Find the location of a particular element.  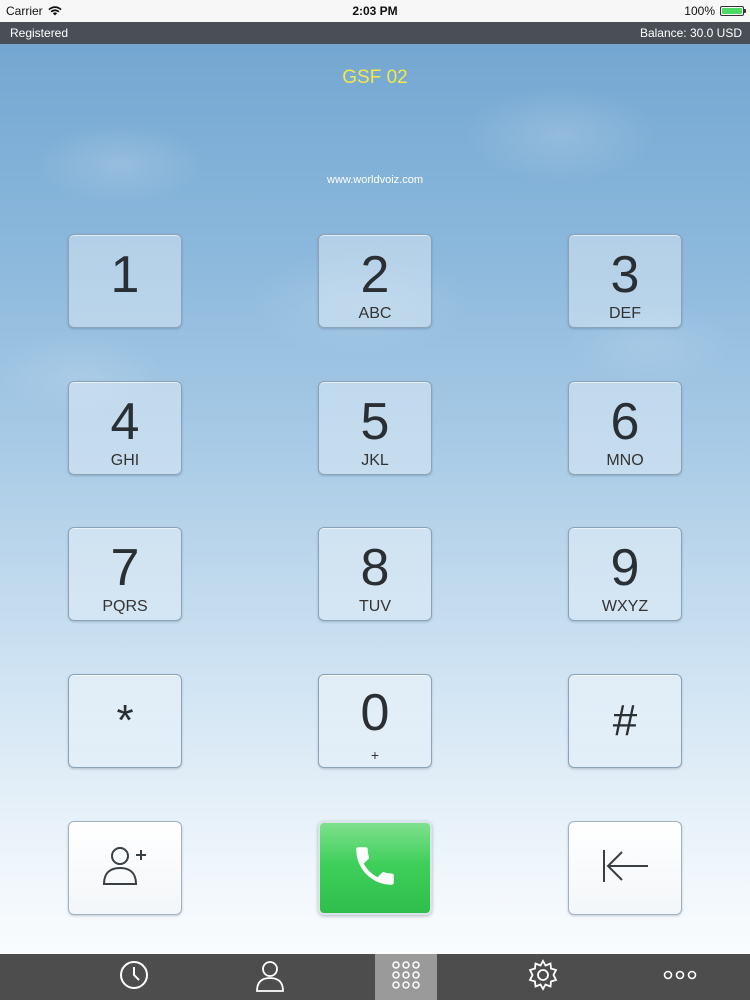

key-7: 7 PQRS is located at coordinates (125, 574).